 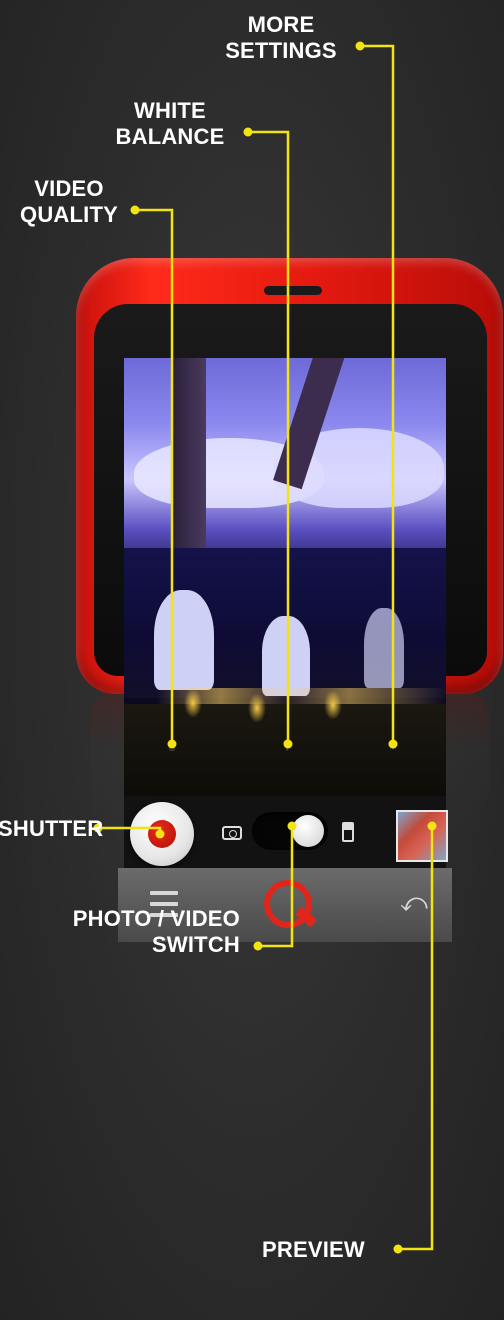 I want to click on label-line: PREVIEW, so click(x=313, y=1249).